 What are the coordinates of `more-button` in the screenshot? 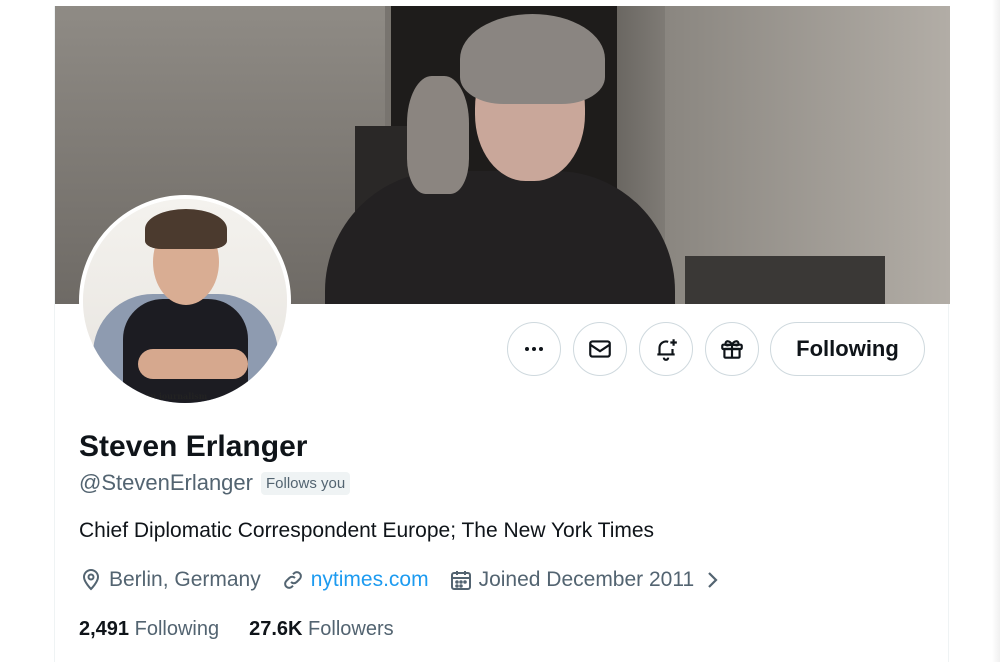 It's located at (534, 349).